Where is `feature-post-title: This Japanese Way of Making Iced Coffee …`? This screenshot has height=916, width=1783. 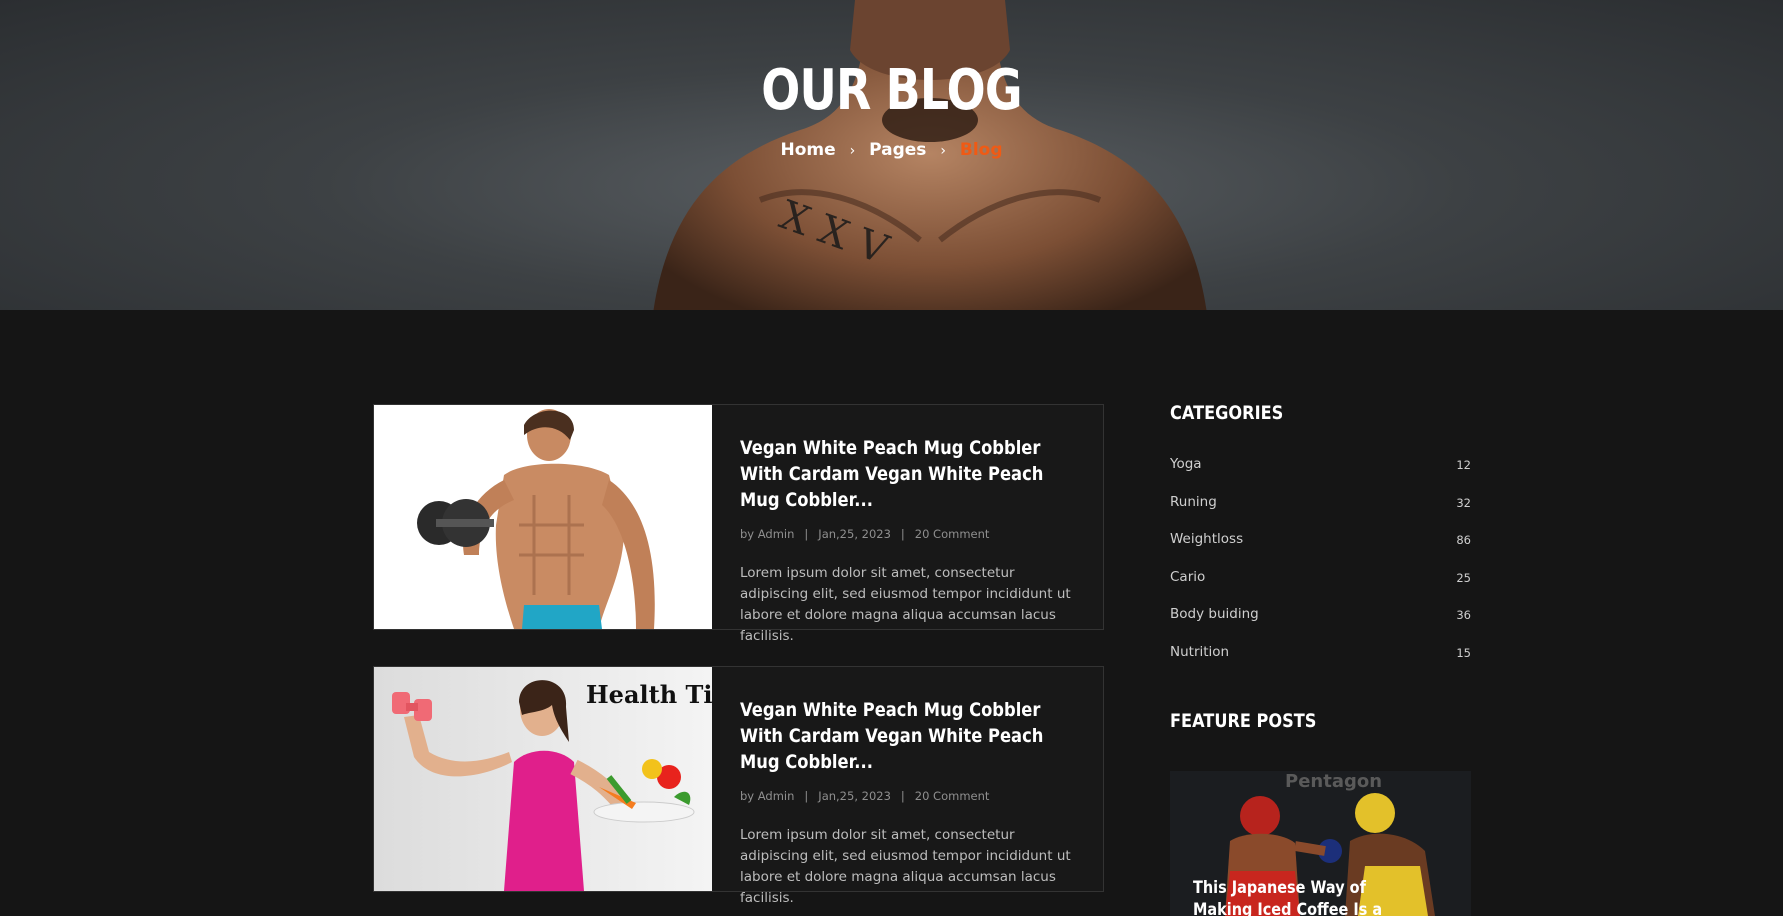
feature-post-title: This Japanese Way of Making Iced Coffee … is located at coordinates (1308, 896).